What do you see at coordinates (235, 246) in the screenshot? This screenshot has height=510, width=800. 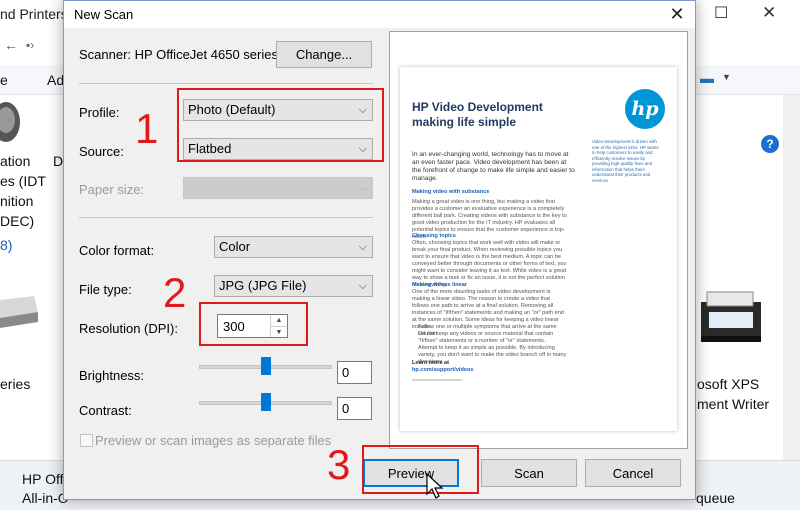 I see `color-format-value: Color` at bounding box center [235, 246].